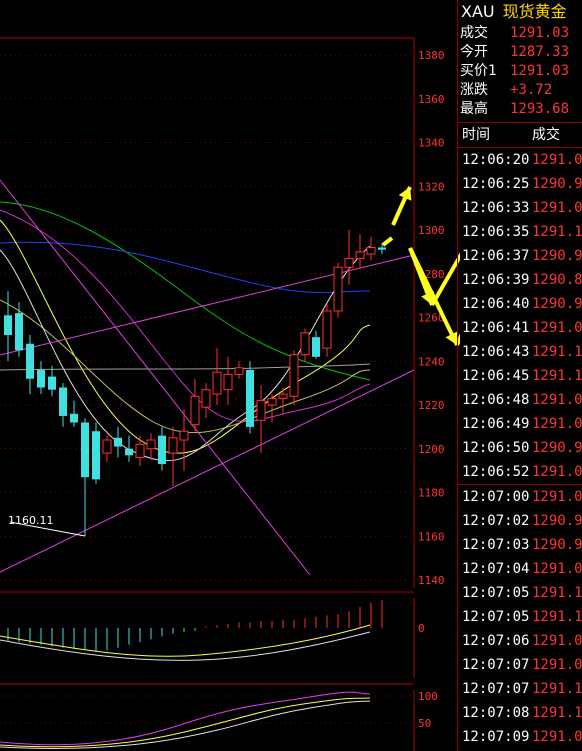  Describe the element at coordinates (496, 689) in the screenshot. I see `tick-time: 12:07:07` at that location.